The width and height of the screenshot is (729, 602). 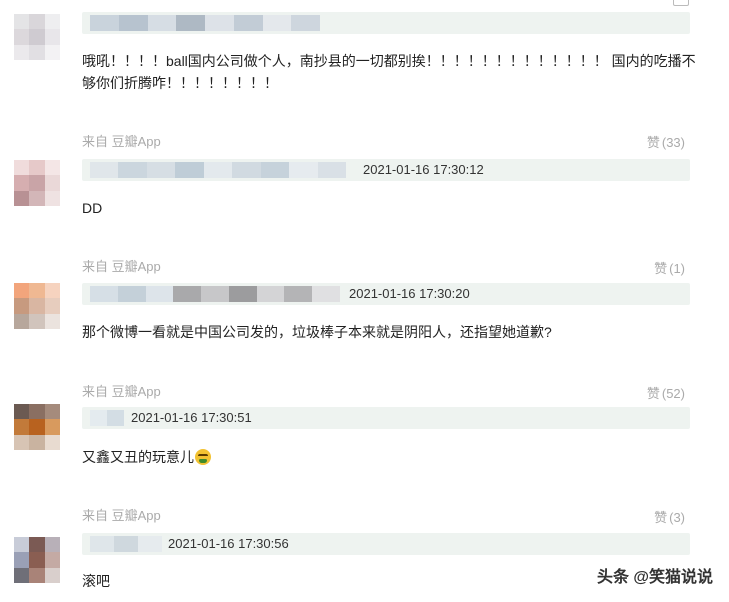 What do you see at coordinates (409, 293) in the screenshot?
I see `comment-timestamp: 2021-01-16 17:30:20` at bounding box center [409, 293].